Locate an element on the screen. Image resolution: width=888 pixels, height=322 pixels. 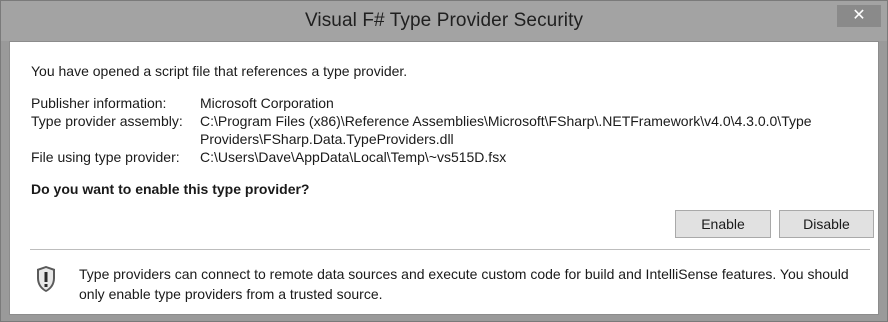
disable-button: Disable is located at coordinates (826, 224).